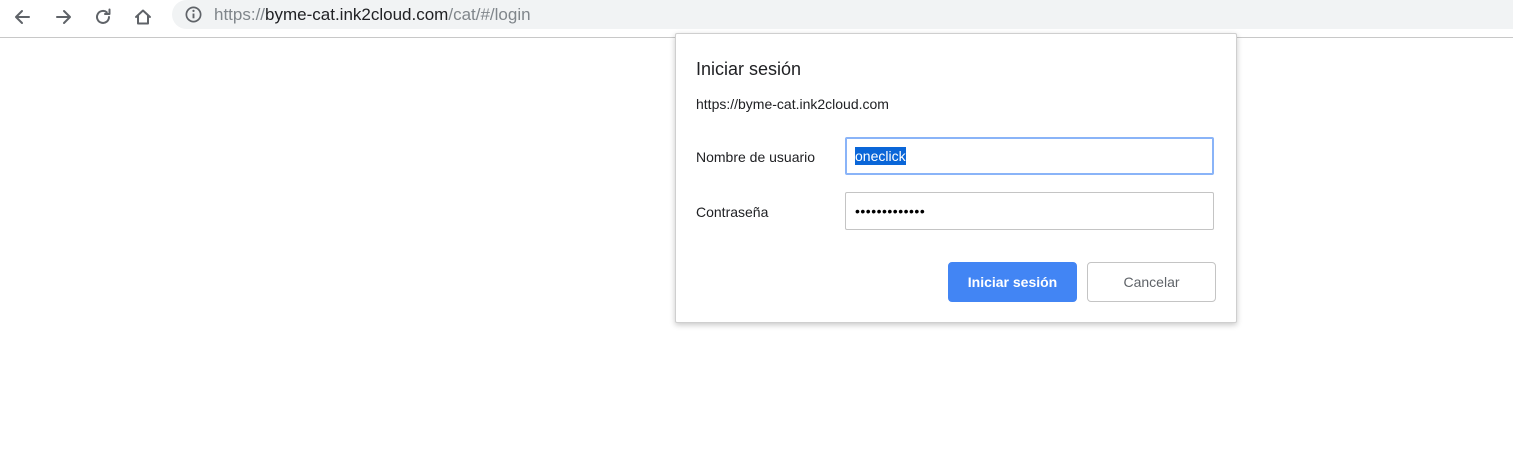 The height and width of the screenshot is (474, 1513). Describe the element at coordinates (1151, 282) in the screenshot. I see `cancel-button: Cancelar` at that location.